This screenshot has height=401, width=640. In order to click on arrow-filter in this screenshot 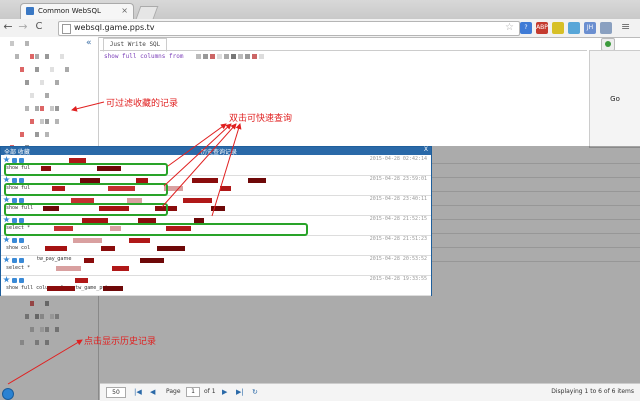, I will do `click(88, 106)`.